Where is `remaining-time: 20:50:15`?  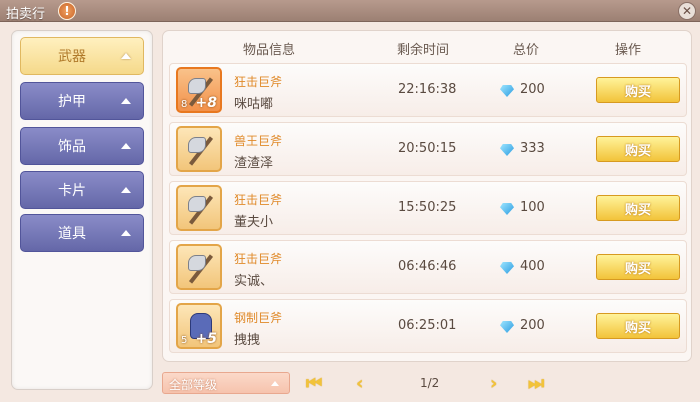 remaining-time: 20:50:15 is located at coordinates (427, 148).